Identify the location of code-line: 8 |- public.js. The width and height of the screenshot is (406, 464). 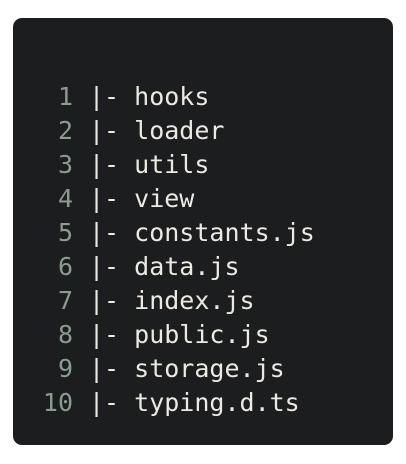
(164, 334).